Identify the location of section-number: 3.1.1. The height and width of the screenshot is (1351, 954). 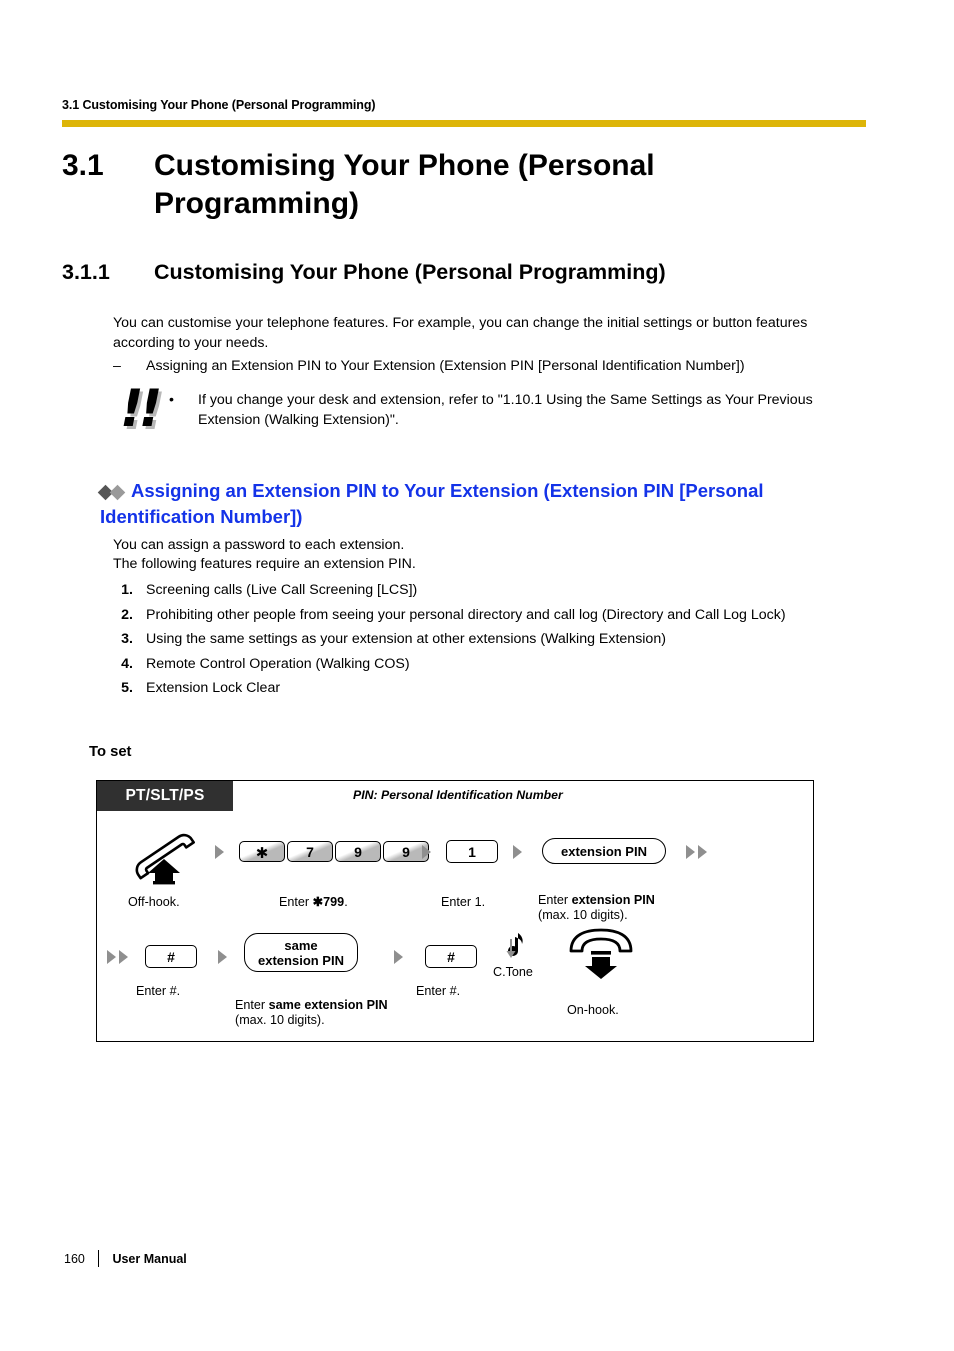
(86, 272).